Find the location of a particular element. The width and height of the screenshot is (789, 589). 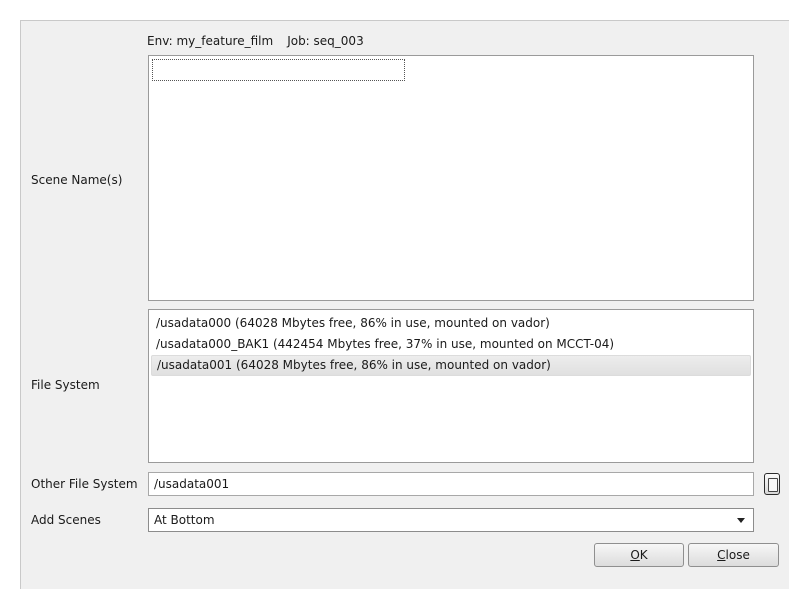

ok-mnemonic: O is located at coordinates (635, 555).